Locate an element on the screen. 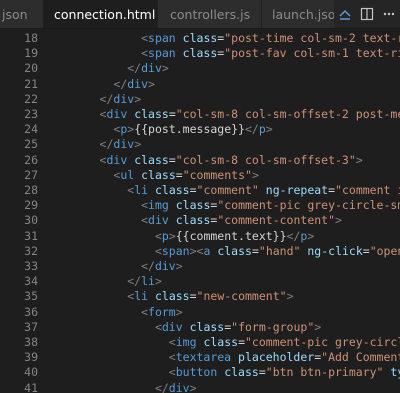  tab-connection-html: connection.html × is located at coordinates (109, 14).